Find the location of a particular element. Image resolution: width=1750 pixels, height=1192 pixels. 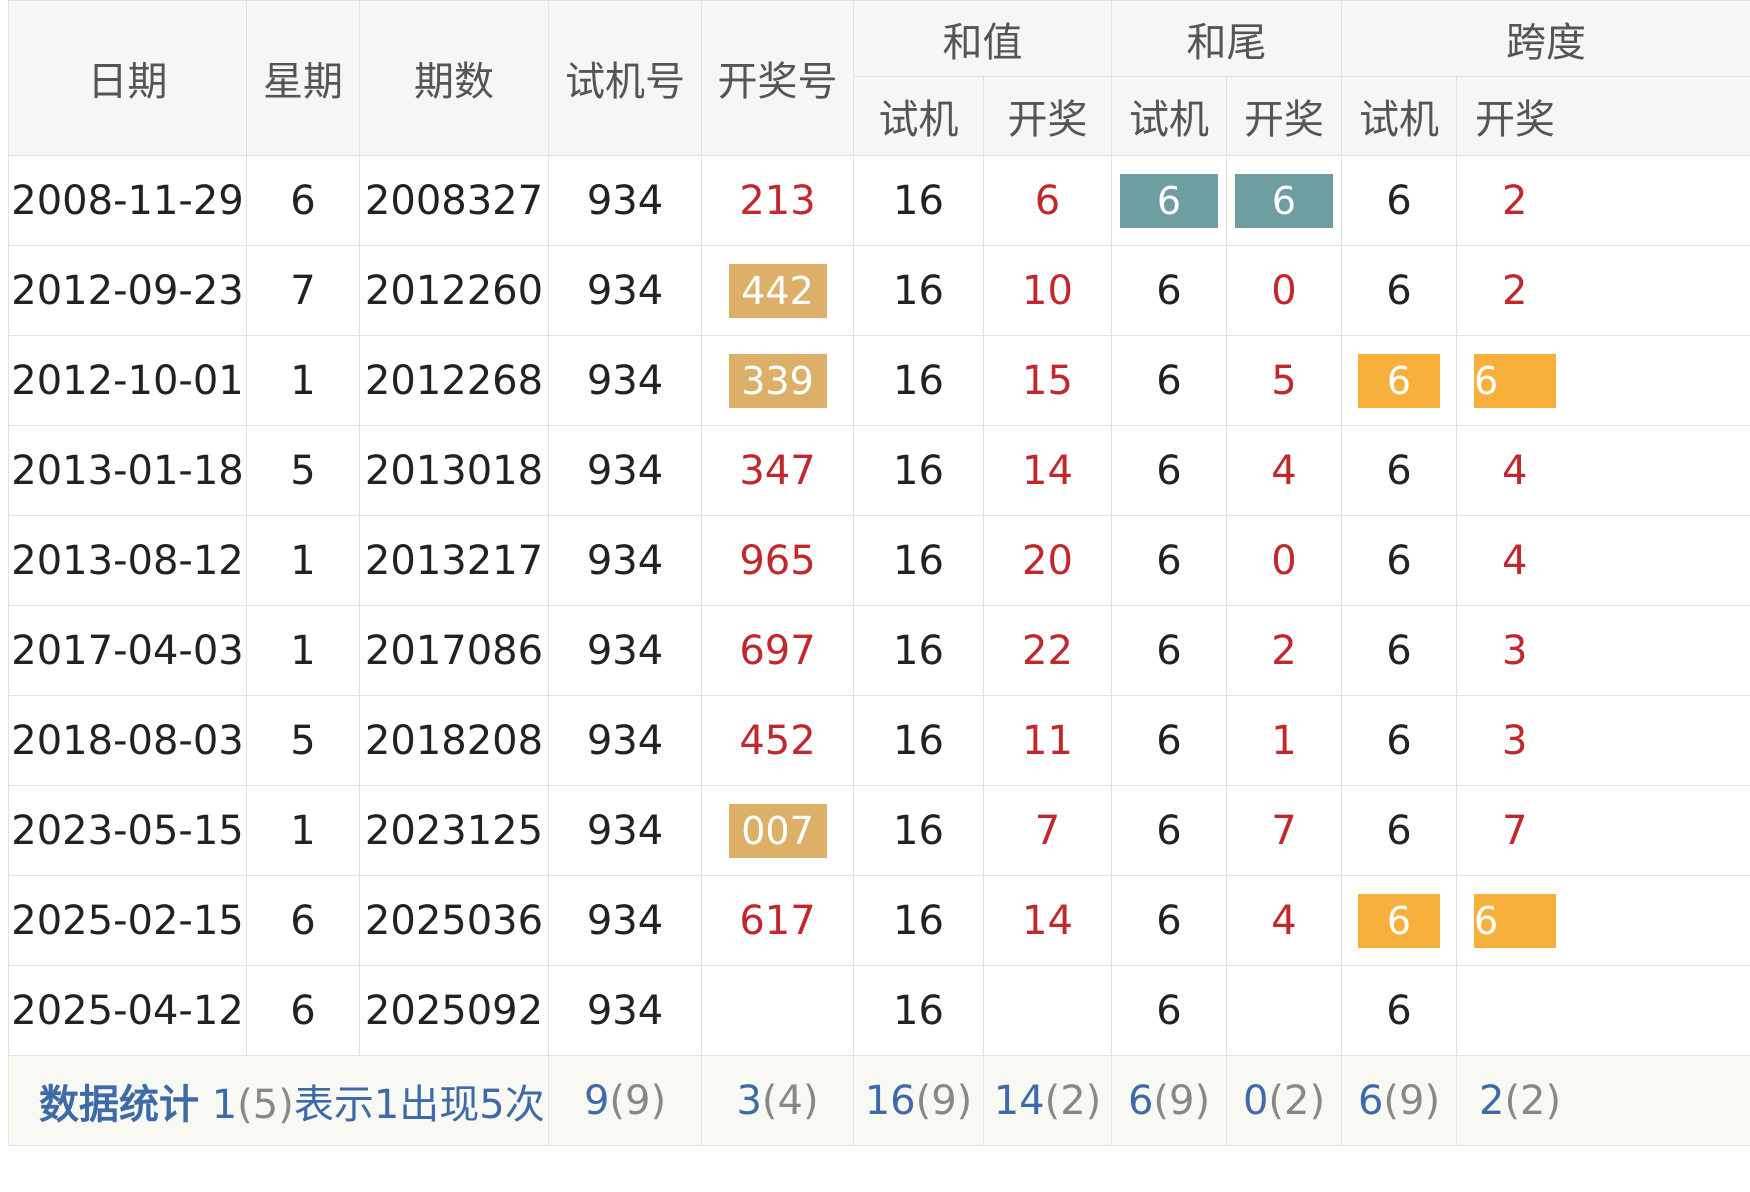

tail-match-badge: 6 is located at coordinates (1169, 200).